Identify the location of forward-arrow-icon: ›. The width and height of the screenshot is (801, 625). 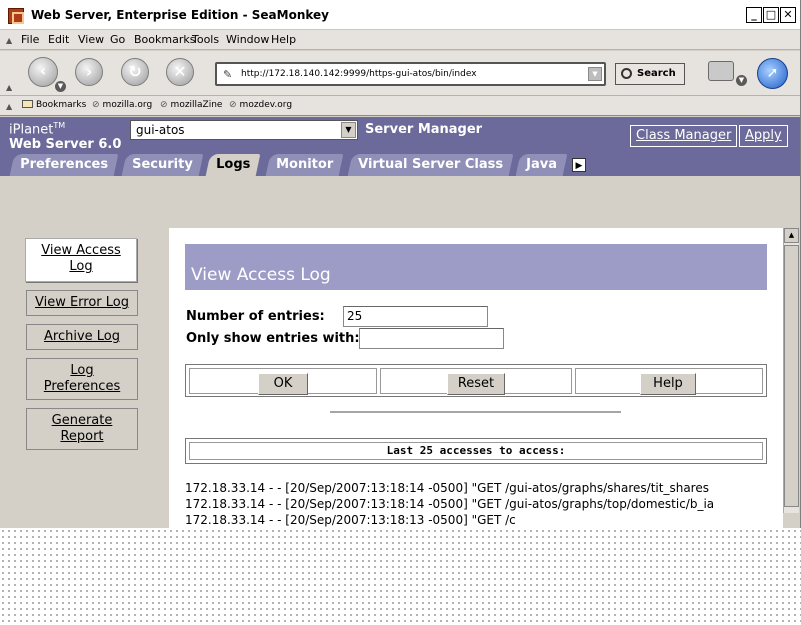
(89, 71).